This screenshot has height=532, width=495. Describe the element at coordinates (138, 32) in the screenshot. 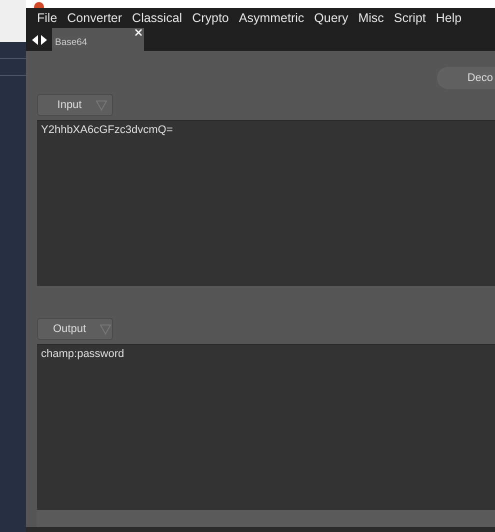

I see `close-icon` at that location.